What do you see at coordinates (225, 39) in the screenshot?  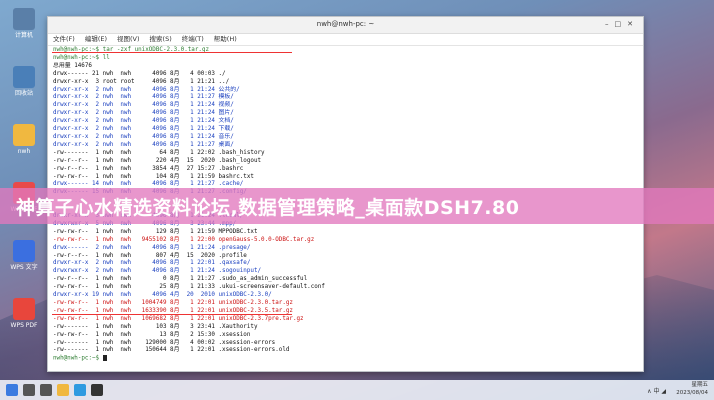 I see `menu-item: 帮助(H)` at bounding box center [225, 39].